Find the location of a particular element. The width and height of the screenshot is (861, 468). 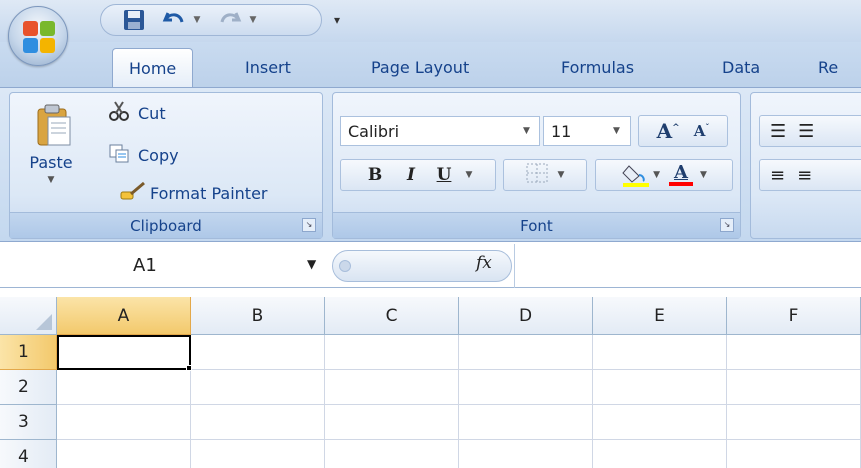

cut-button: Cut is located at coordinates (137, 113).